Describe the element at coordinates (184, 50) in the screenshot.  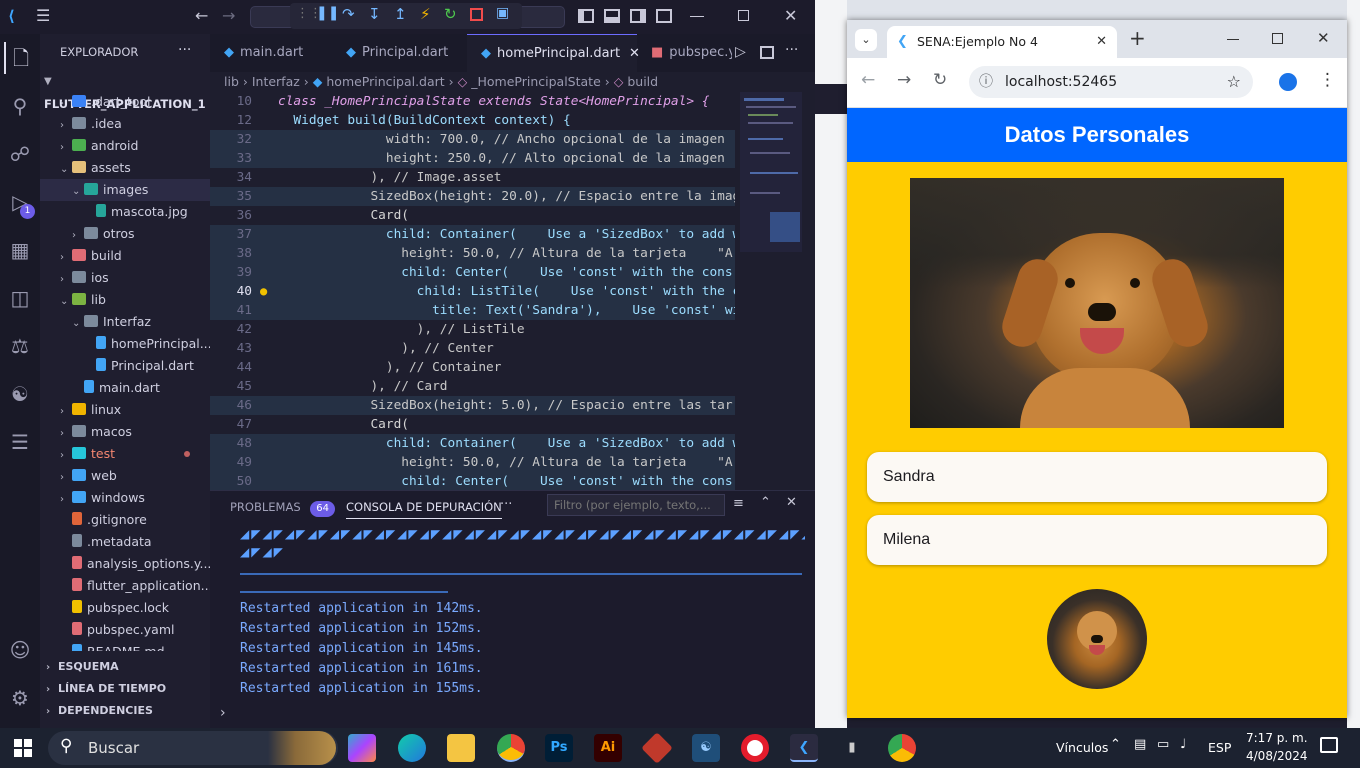
I see `explorer-more-icon: ···` at that location.